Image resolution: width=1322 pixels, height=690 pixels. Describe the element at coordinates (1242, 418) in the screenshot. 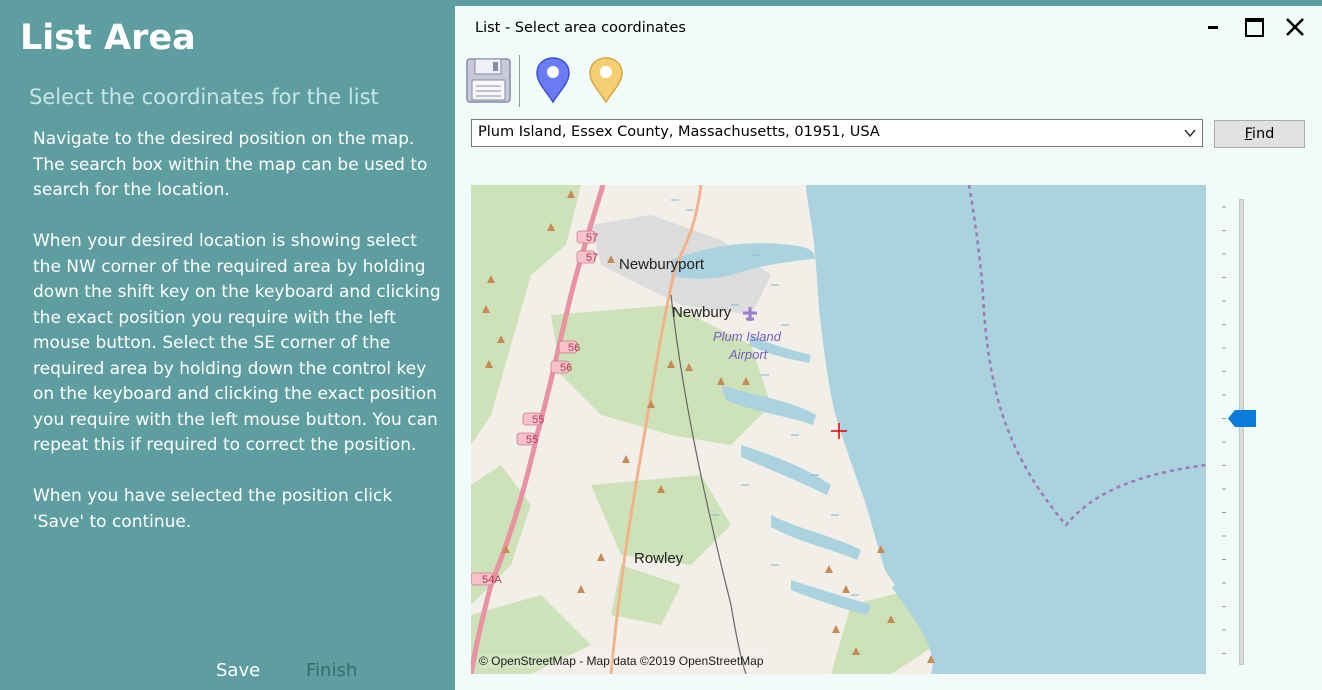

I see `zoom-slider-thumb` at that location.